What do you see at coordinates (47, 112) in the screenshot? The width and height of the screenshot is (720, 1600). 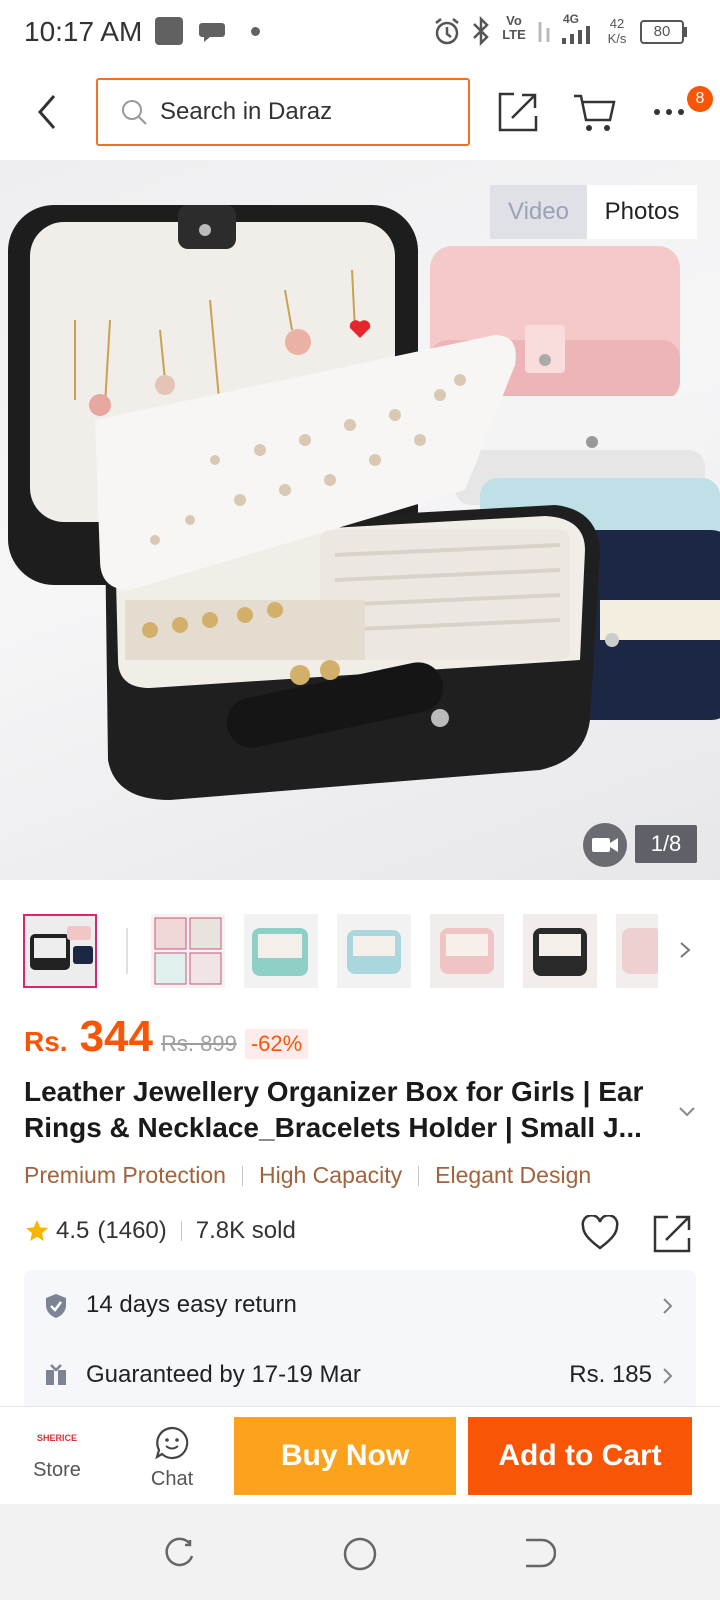 I see `back-icon` at bounding box center [47, 112].